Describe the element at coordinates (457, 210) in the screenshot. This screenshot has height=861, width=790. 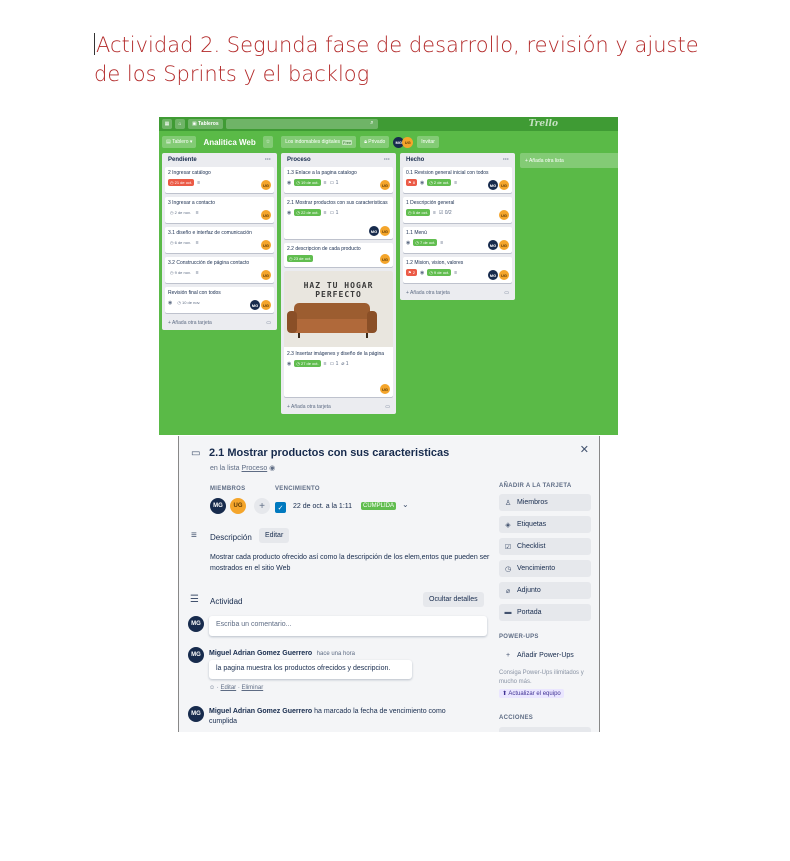
I see `card: 1 Descripción general ◷ 5 de oct. ≡ ☑ 0/2 UG` at that location.